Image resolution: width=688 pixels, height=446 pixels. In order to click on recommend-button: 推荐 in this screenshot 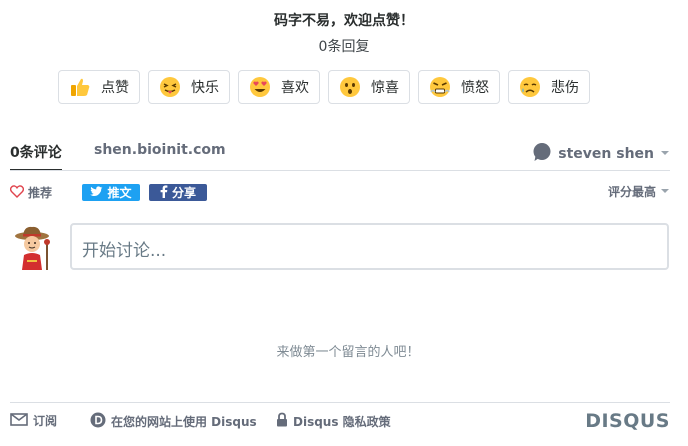, I will do `click(31, 192)`.